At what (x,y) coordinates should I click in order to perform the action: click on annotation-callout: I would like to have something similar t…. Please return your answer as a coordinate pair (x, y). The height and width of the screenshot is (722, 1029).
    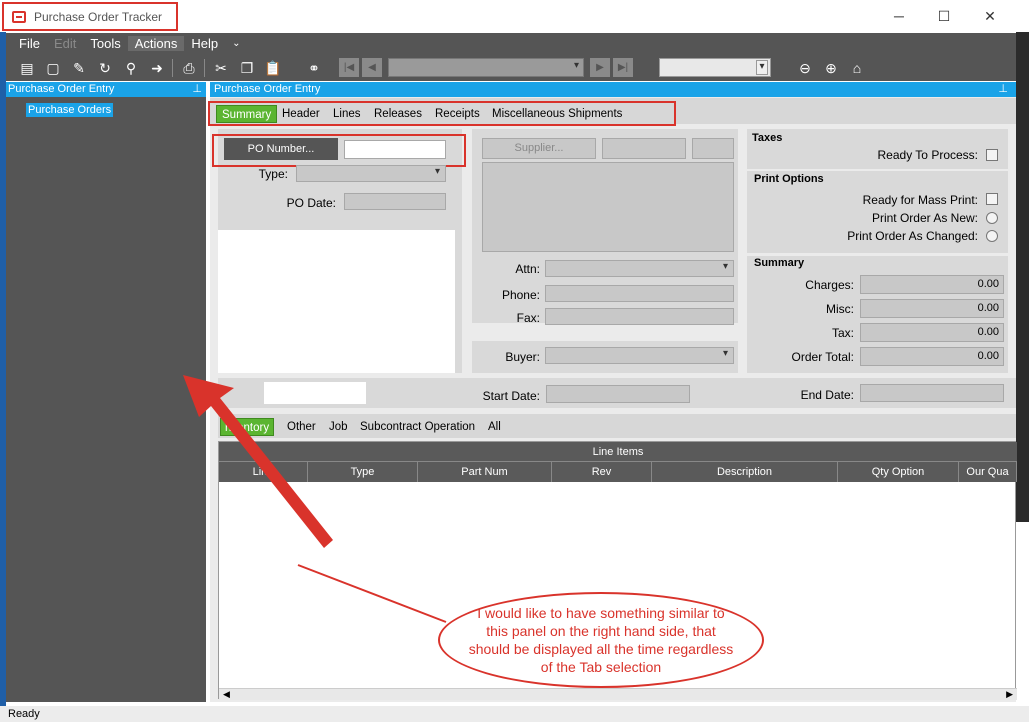
    Looking at the image, I should click on (601, 640).